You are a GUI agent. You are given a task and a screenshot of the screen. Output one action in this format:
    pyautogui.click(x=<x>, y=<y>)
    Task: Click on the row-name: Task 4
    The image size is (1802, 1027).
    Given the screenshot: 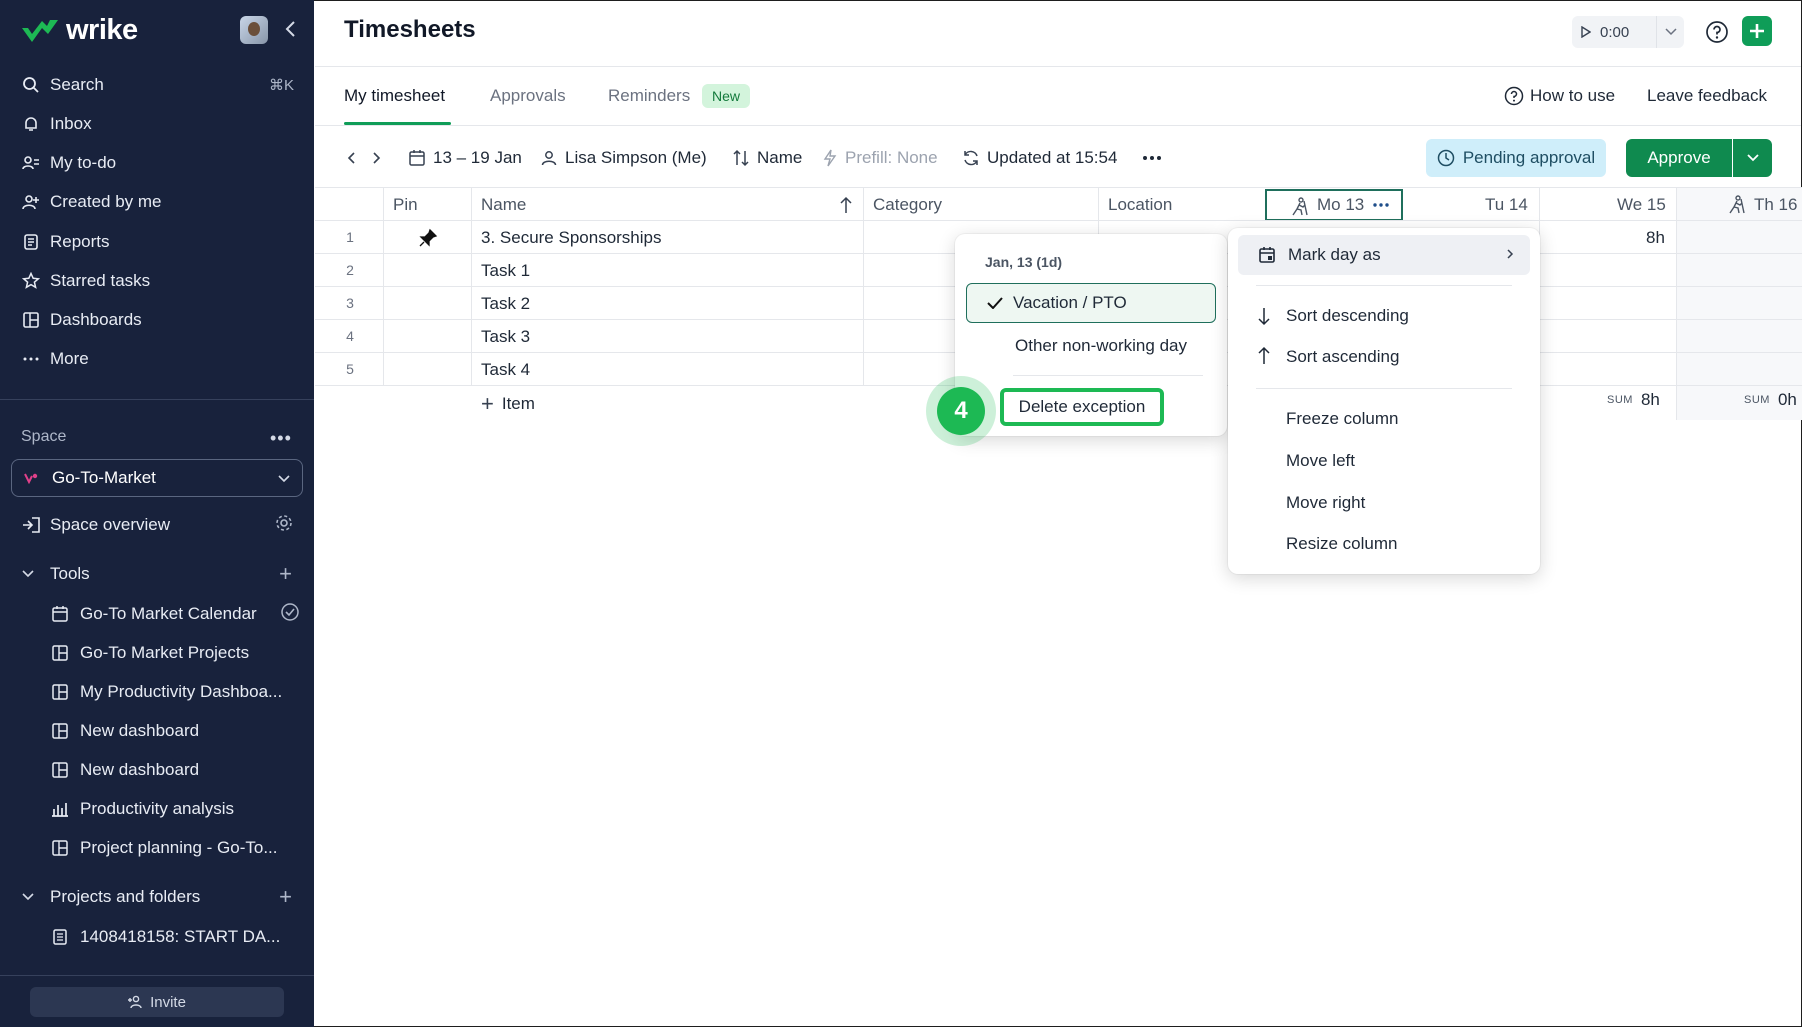 What is the action you would take?
    pyautogui.click(x=505, y=370)
    